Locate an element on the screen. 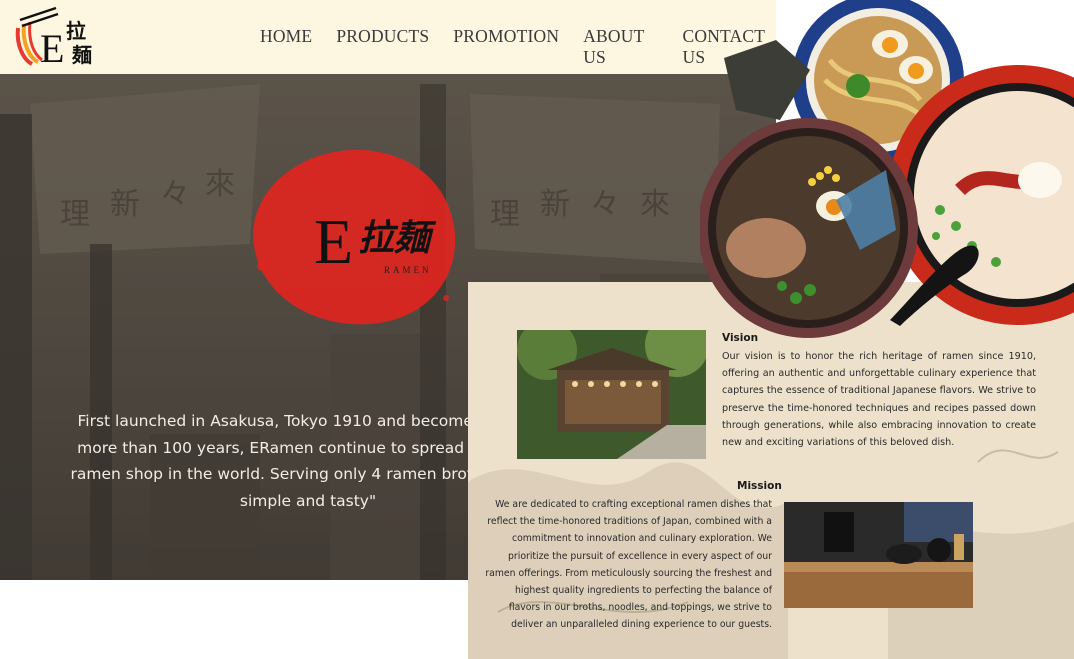  nav-promotion: PROMOTION is located at coordinates (506, 47).